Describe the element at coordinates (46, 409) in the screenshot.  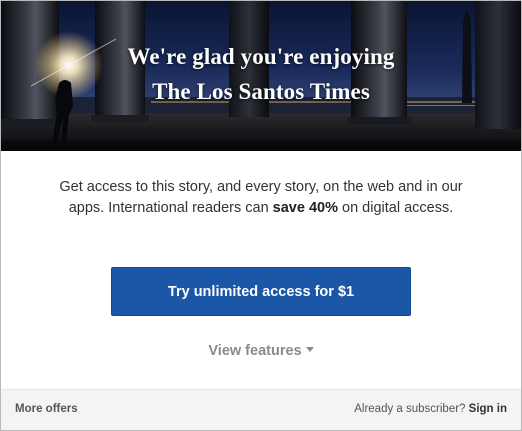
I see `more-offers-link: More offers` at that location.